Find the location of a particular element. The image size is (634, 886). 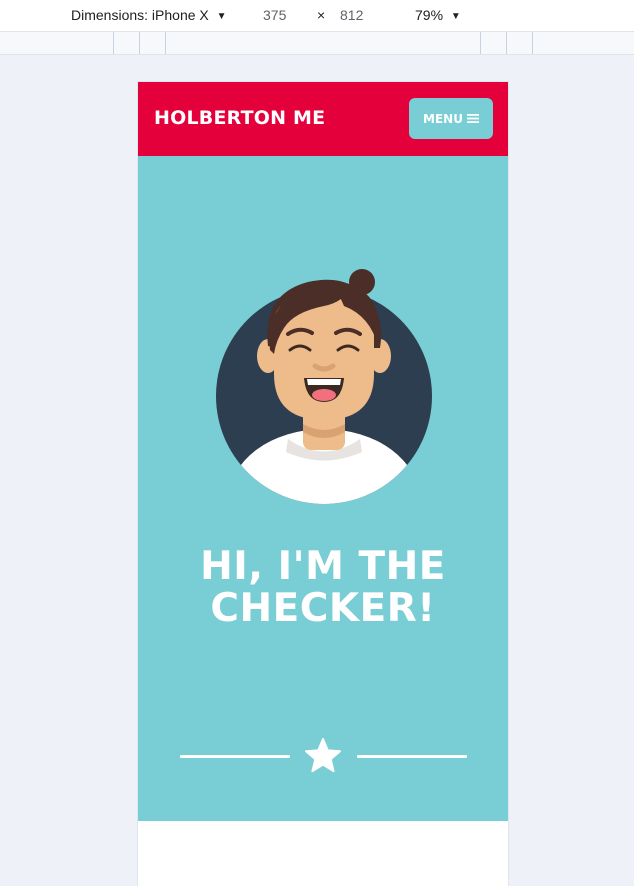

zoom-label: 79% is located at coordinates (429, 15).